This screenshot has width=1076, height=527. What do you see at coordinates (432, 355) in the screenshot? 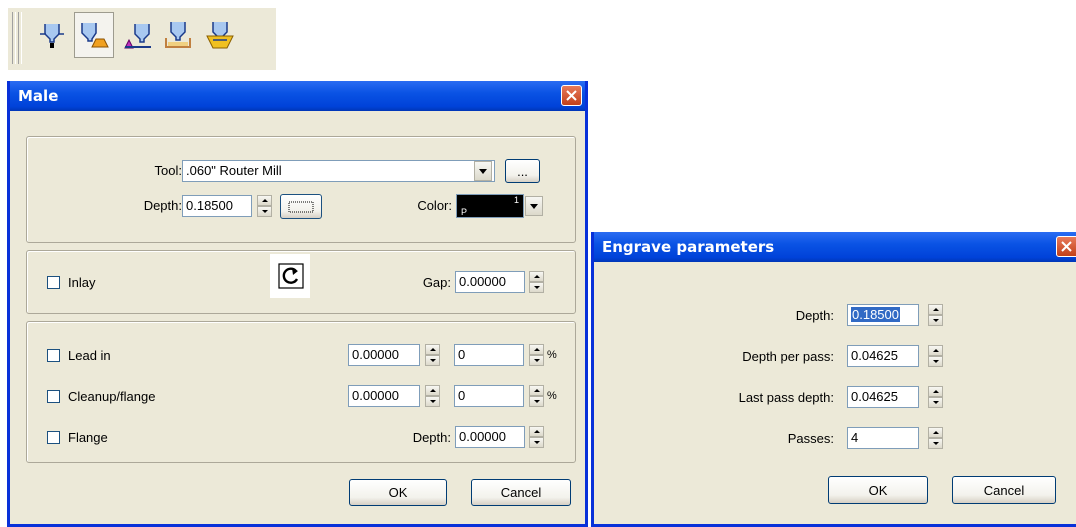
I see `lead-in-spinner` at bounding box center [432, 355].